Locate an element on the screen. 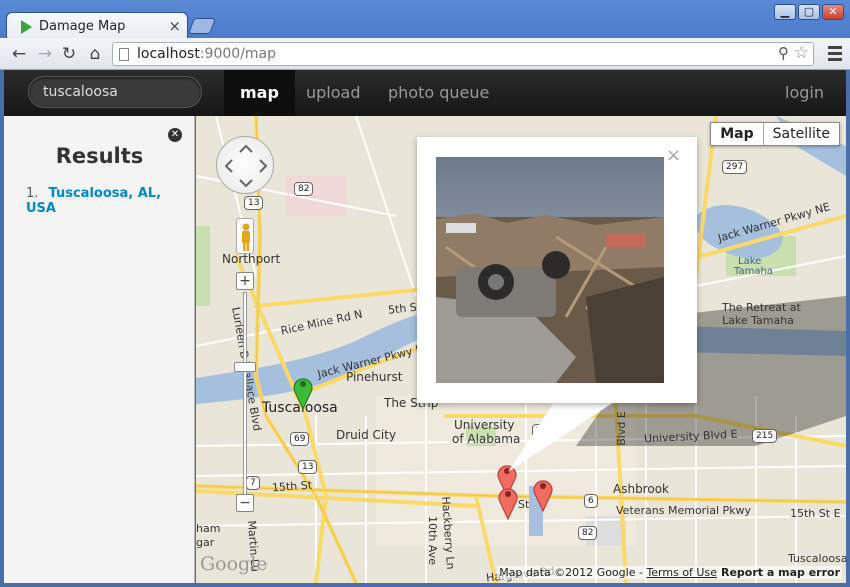  label-lake-tamaha: Lake Tamaha is located at coordinates (758, 320).